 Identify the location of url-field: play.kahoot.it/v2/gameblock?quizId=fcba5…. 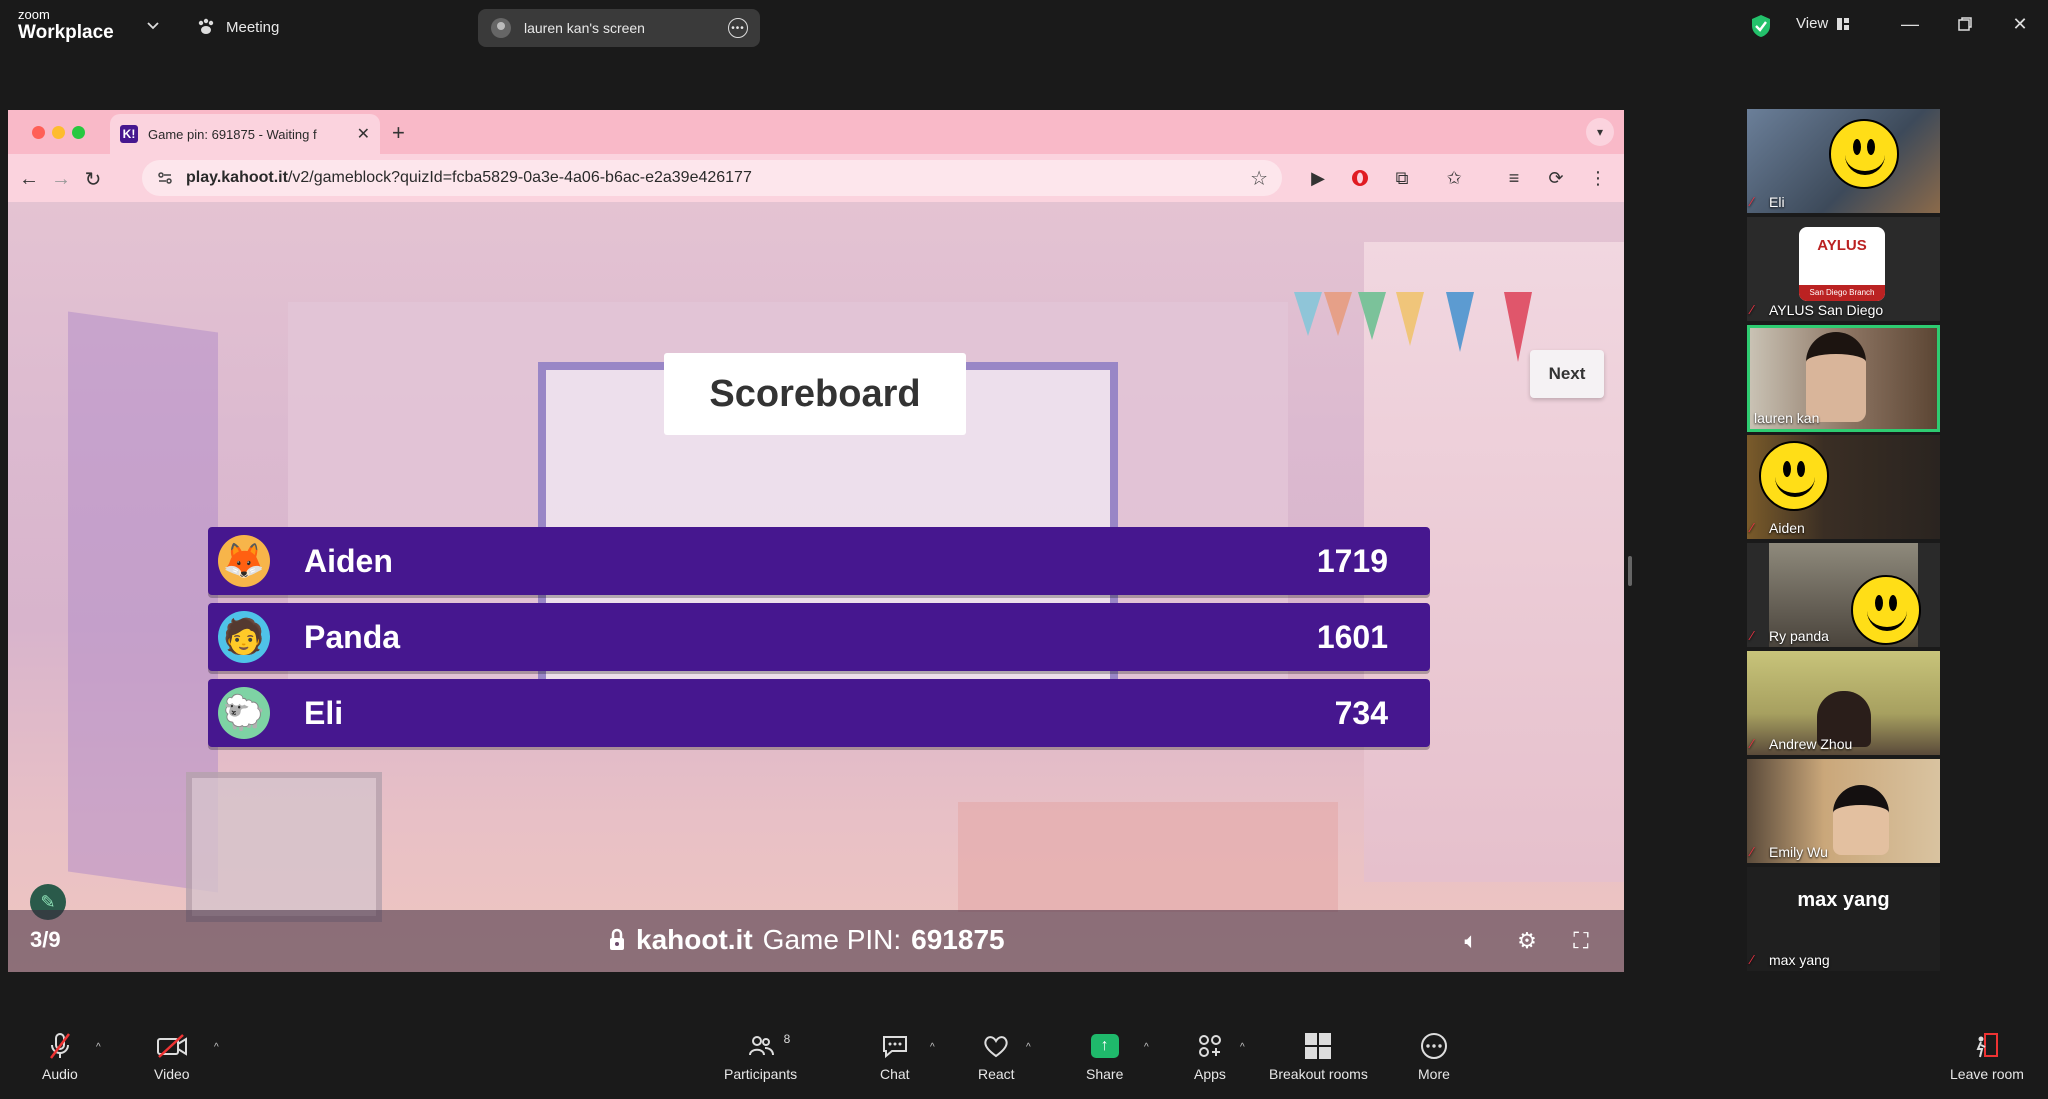
(712, 178).